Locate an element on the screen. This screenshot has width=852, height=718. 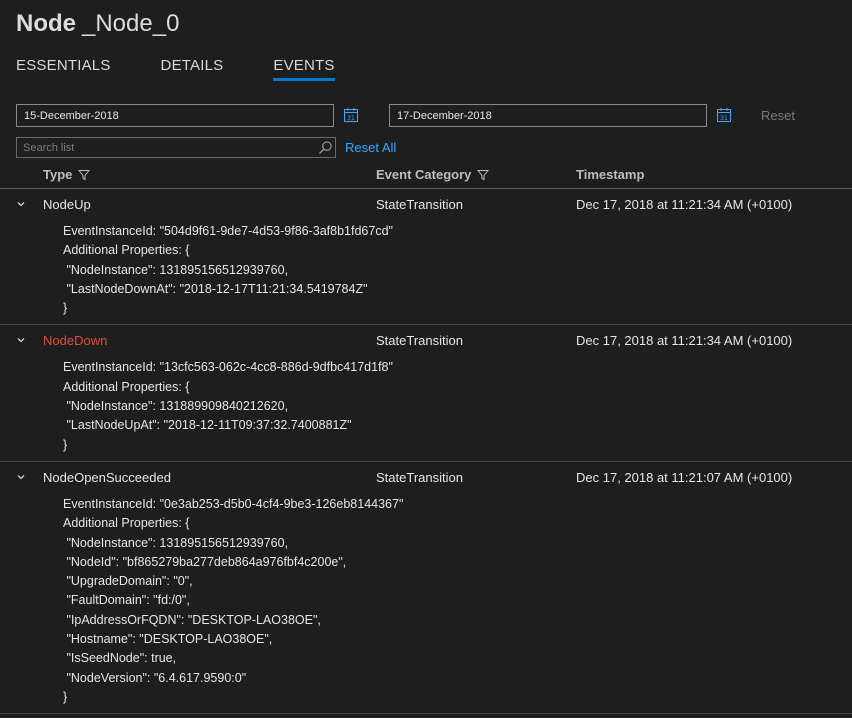
tab-details: DETAILS is located at coordinates (192, 69).